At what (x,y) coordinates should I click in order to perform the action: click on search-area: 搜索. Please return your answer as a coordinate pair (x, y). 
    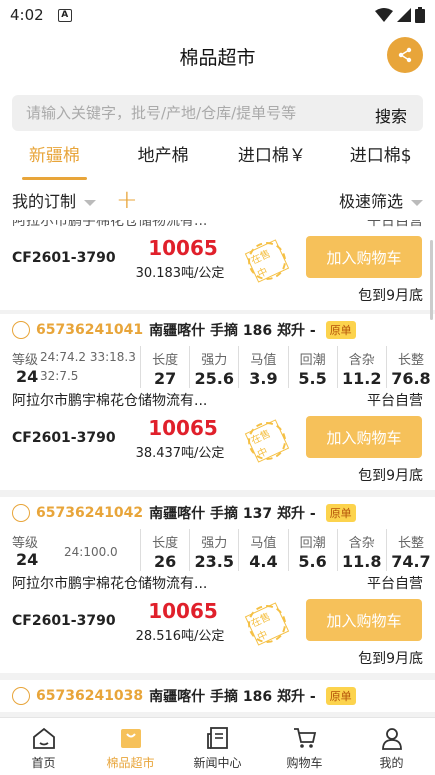
    Looking at the image, I should click on (217, 108).